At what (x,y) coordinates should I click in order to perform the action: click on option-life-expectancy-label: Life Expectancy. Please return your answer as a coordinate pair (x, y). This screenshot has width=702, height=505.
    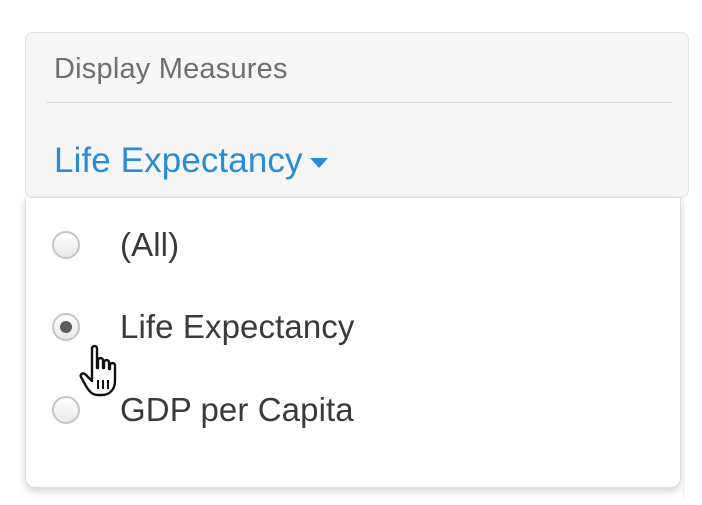
    Looking at the image, I should click on (237, 326).